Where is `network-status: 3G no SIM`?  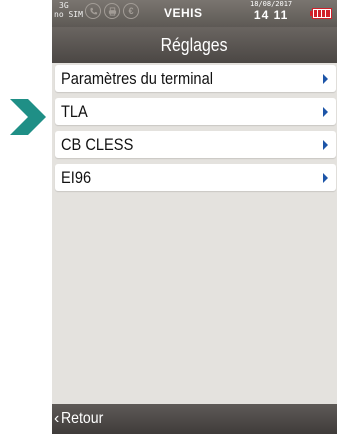
network-status: 3G no SIM is located at coordinates (68, 10).